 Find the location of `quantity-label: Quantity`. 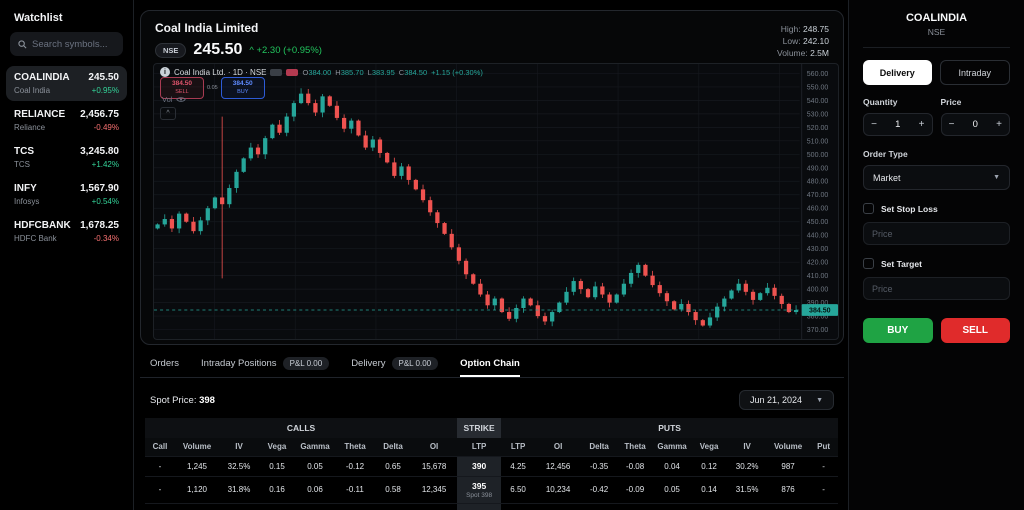

quantity-label: Quantity is located at coordinates (880, 102).